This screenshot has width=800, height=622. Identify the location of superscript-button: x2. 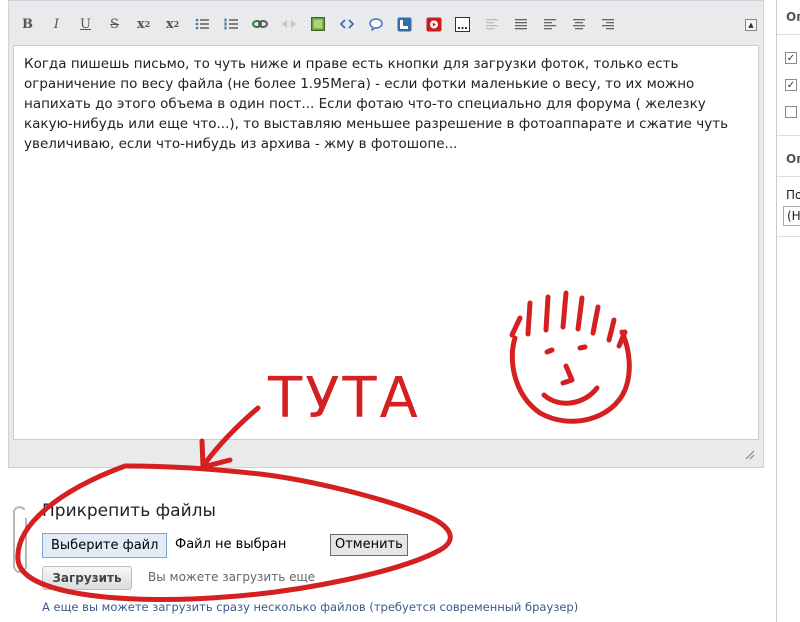
(172, 24).